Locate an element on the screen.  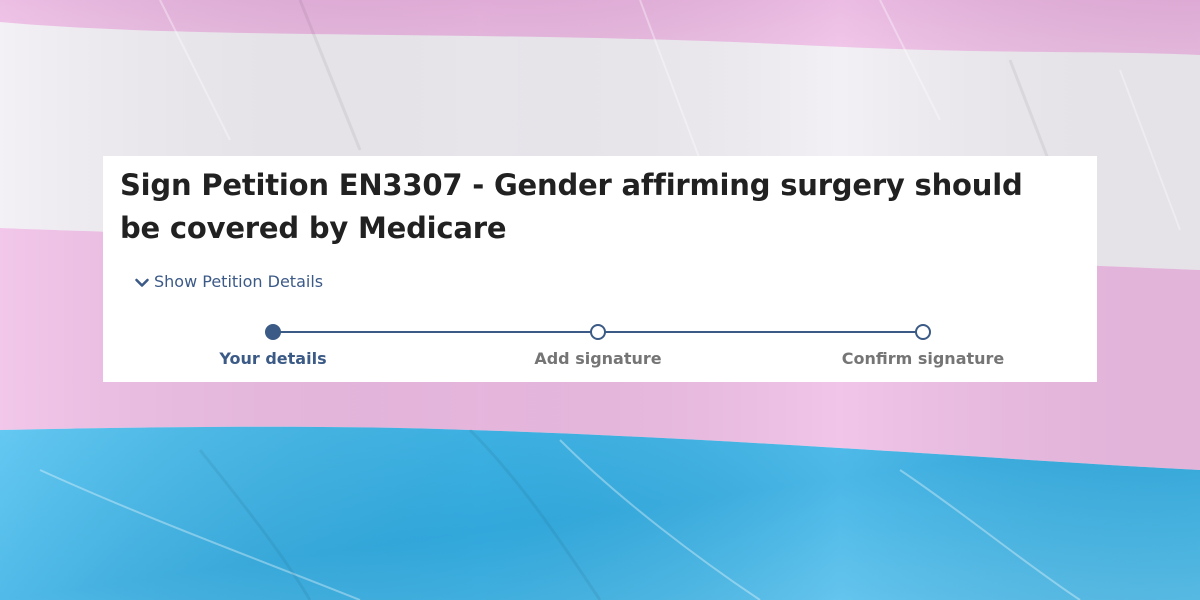
step-label: Confirm signature is located at coordinates (923, 358).